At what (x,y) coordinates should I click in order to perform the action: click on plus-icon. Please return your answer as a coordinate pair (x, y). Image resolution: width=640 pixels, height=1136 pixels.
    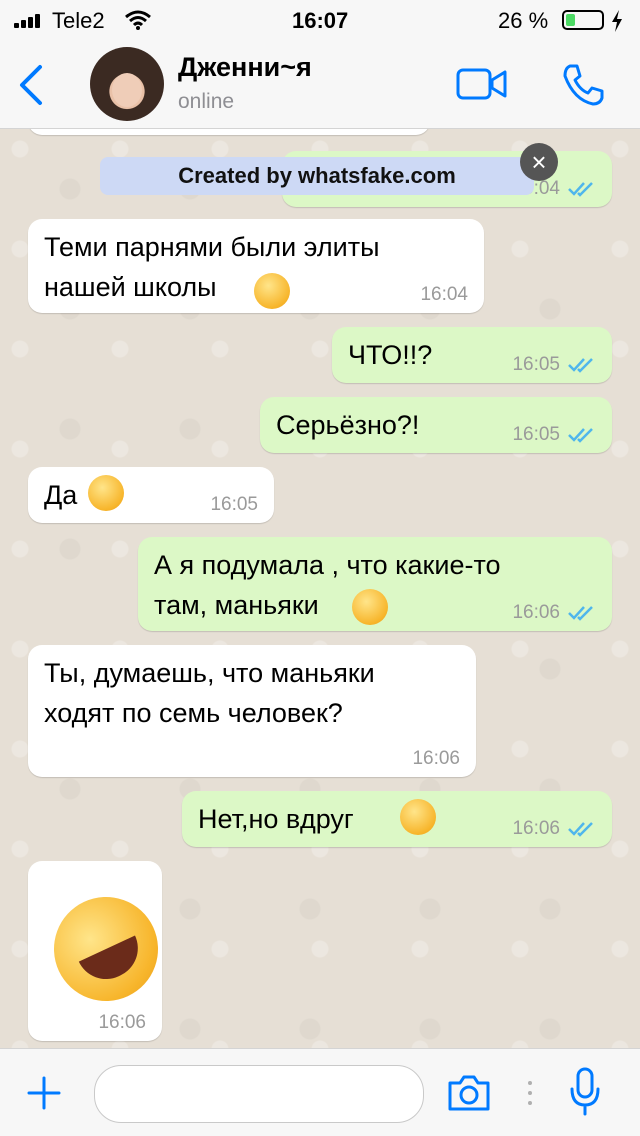
    Looking at the image, I should click on (44, 1093).